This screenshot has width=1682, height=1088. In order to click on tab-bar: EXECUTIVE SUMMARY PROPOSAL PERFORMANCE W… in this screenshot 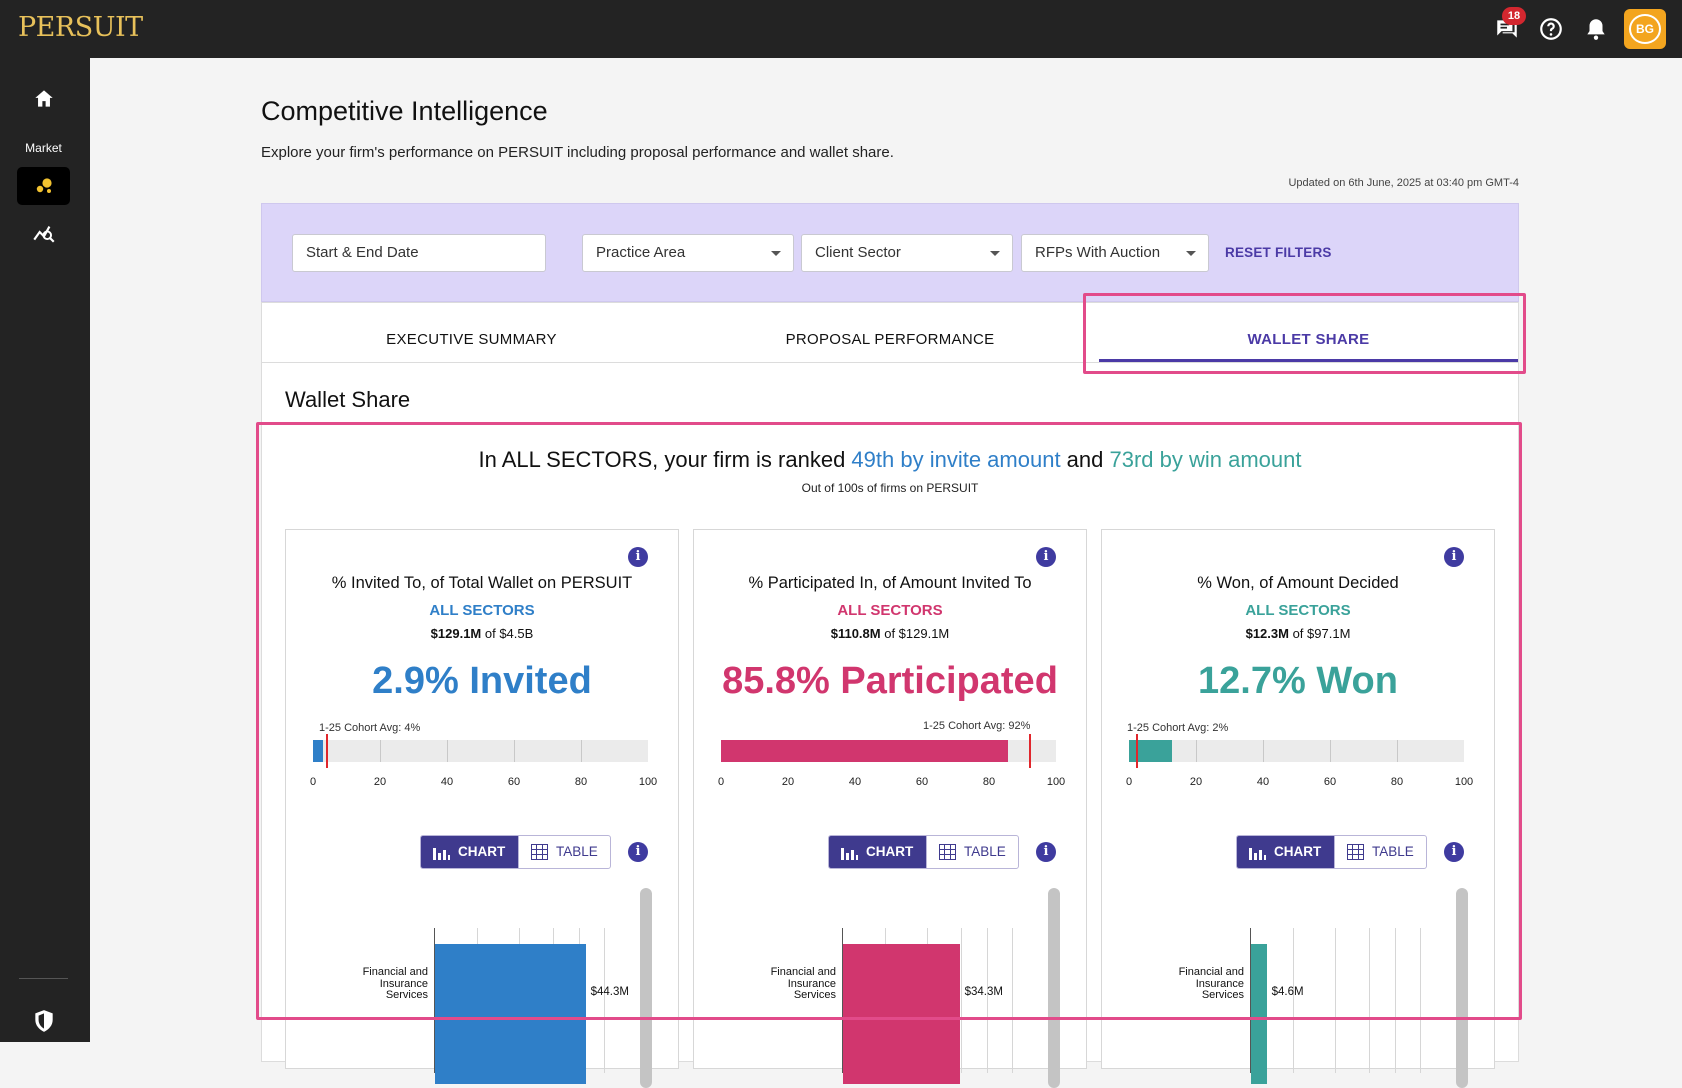, I will do `click(890, 333)`.